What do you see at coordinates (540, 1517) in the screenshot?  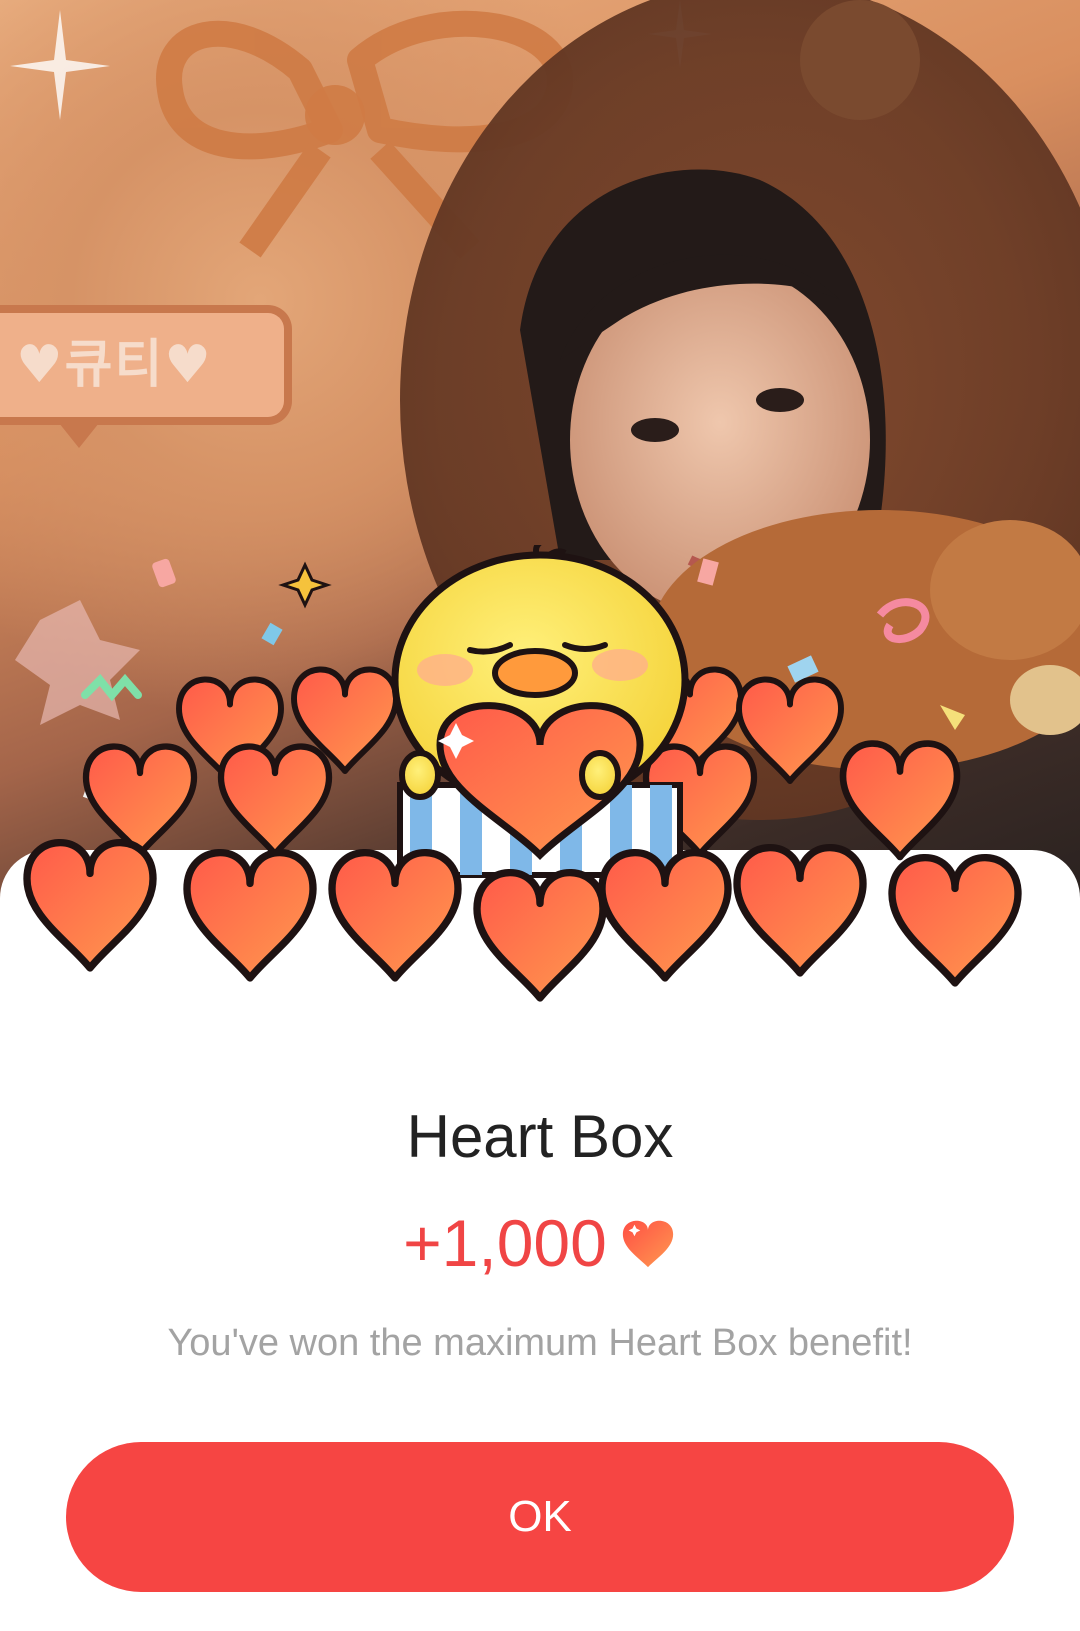 I see `ok-button: OK` at bounding box center [540, 1517].